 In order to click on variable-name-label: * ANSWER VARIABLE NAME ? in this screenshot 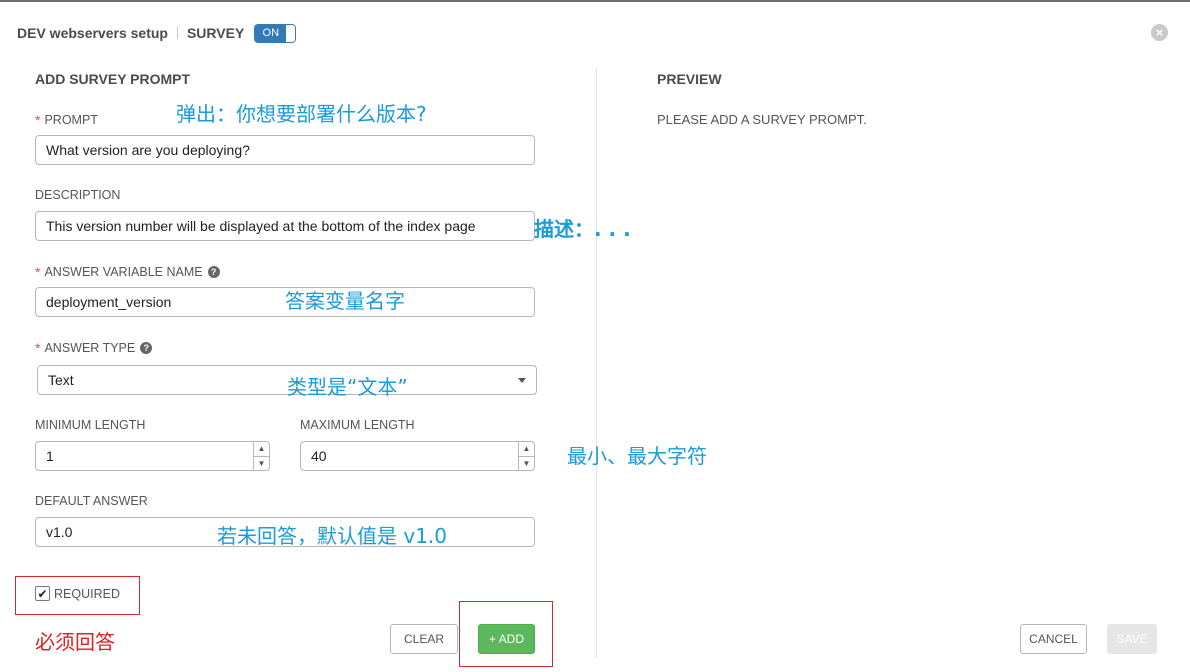, I will do `click(127, 272)`.